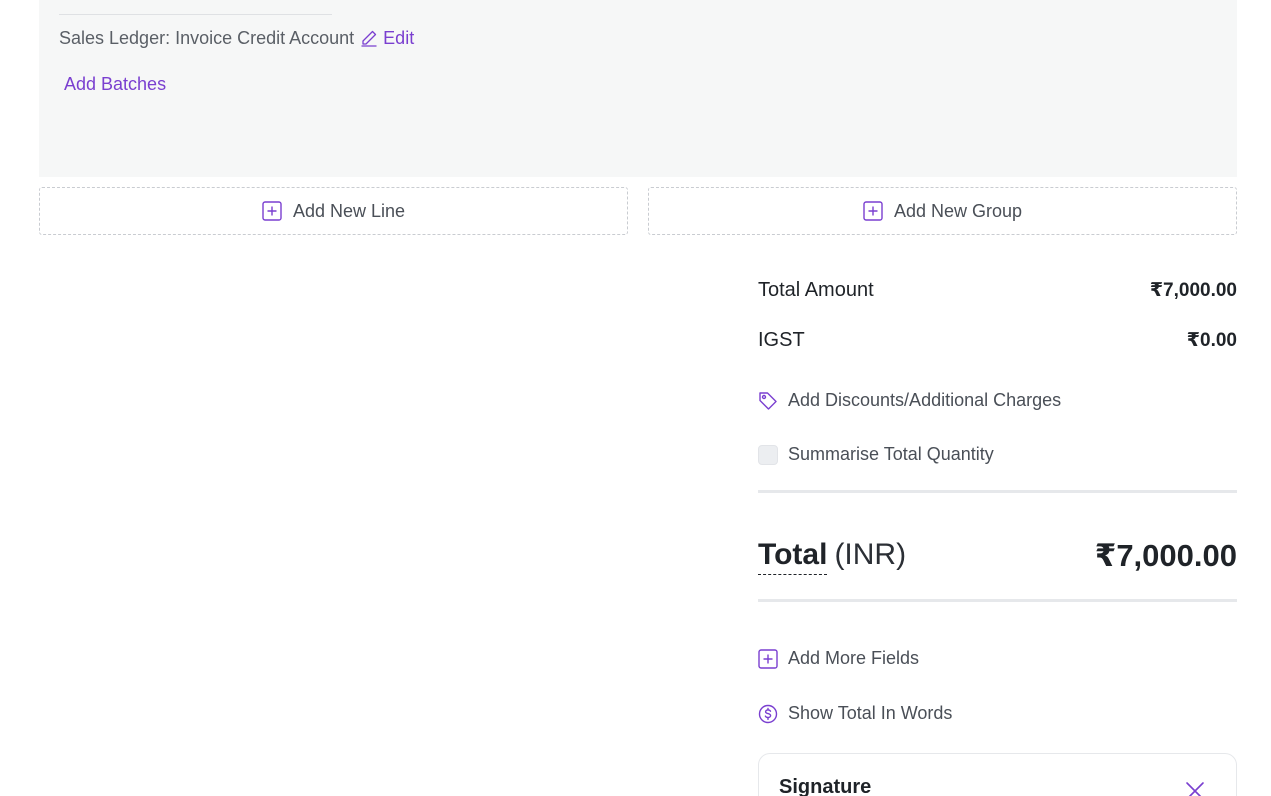  I want to click on total-amount-row: Total Amount ₹7,000.00, so click(997, 290).